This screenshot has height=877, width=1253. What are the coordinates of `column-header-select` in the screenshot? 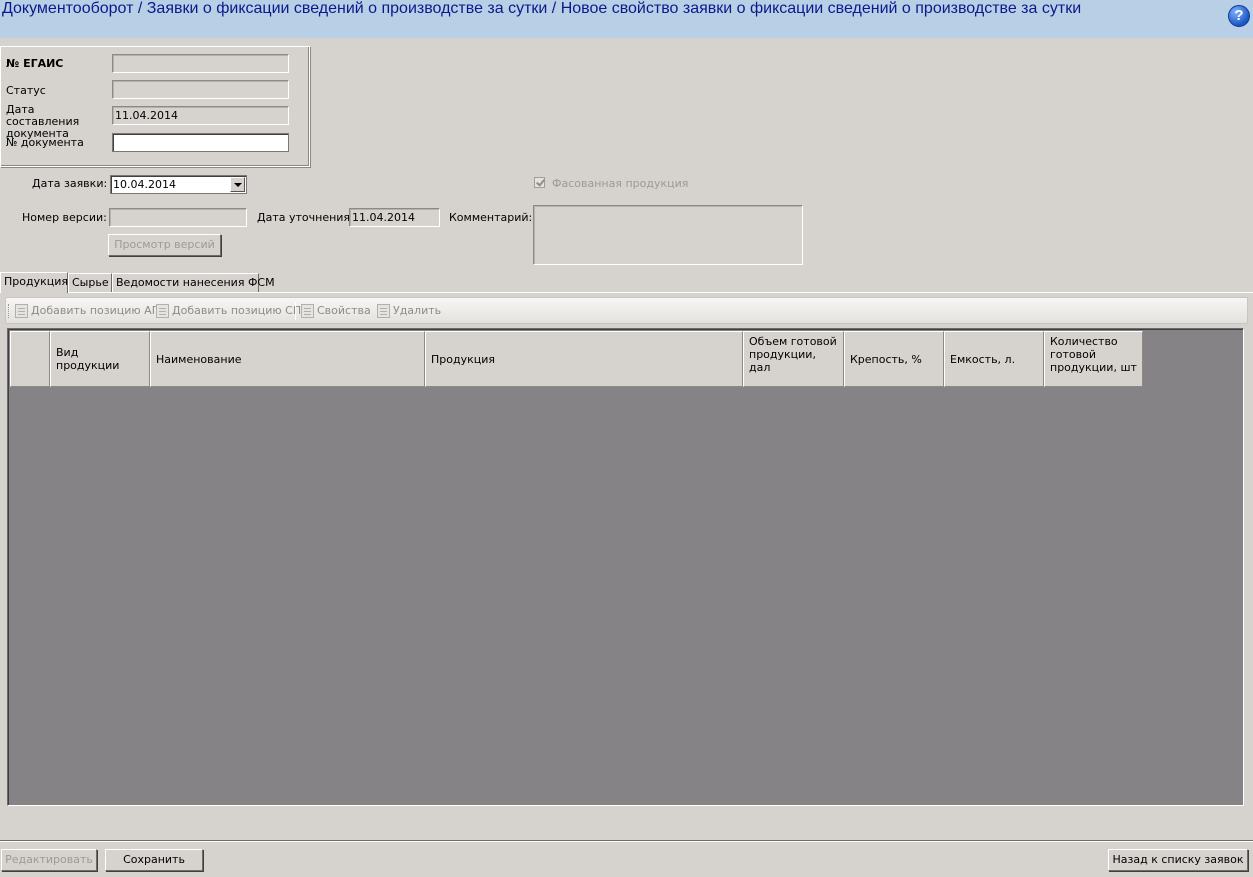 It's located at (30, 359).